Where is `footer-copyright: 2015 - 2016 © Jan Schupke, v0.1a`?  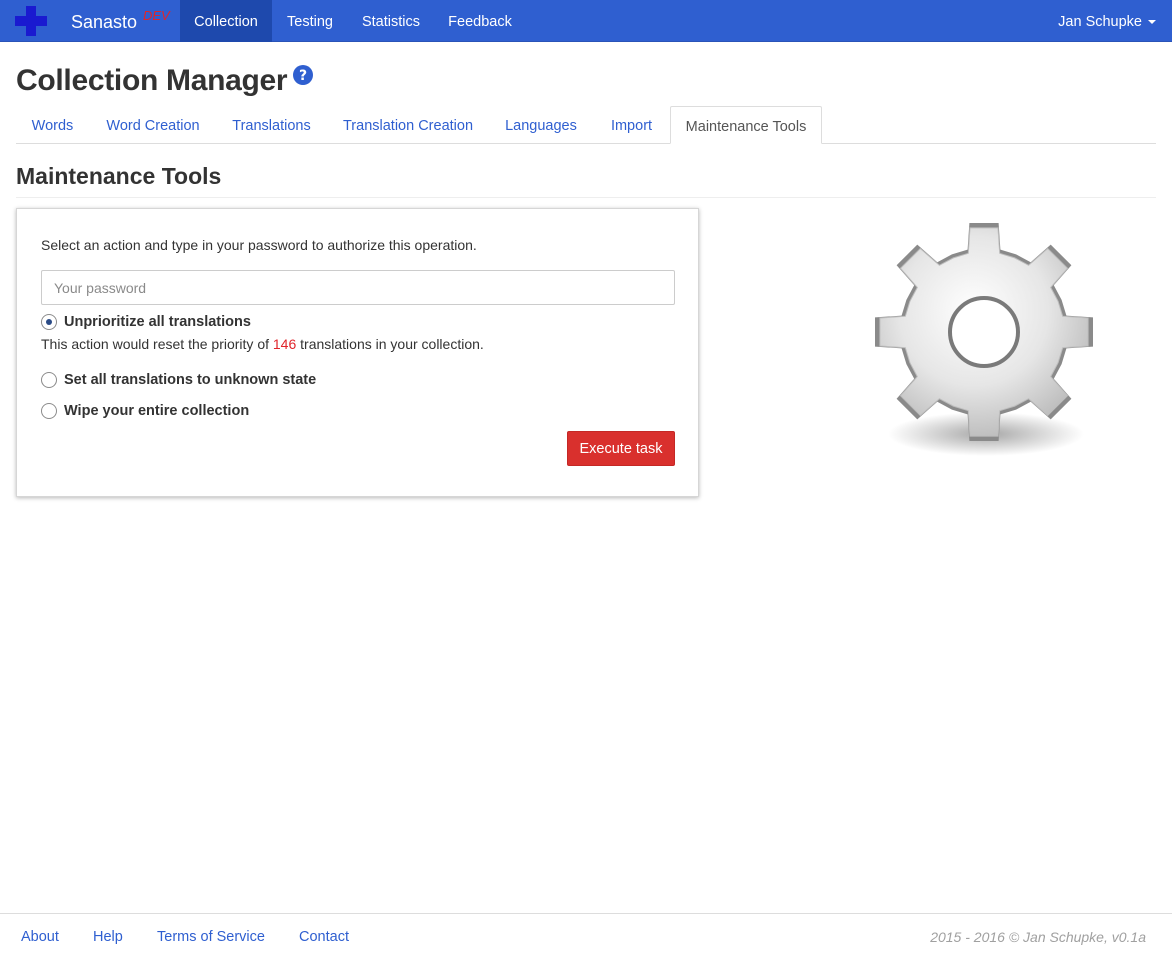
footer-copyright: 2015 - 2016 © Jan Schupke, v0.1a is located at coordinates (1038, 937).